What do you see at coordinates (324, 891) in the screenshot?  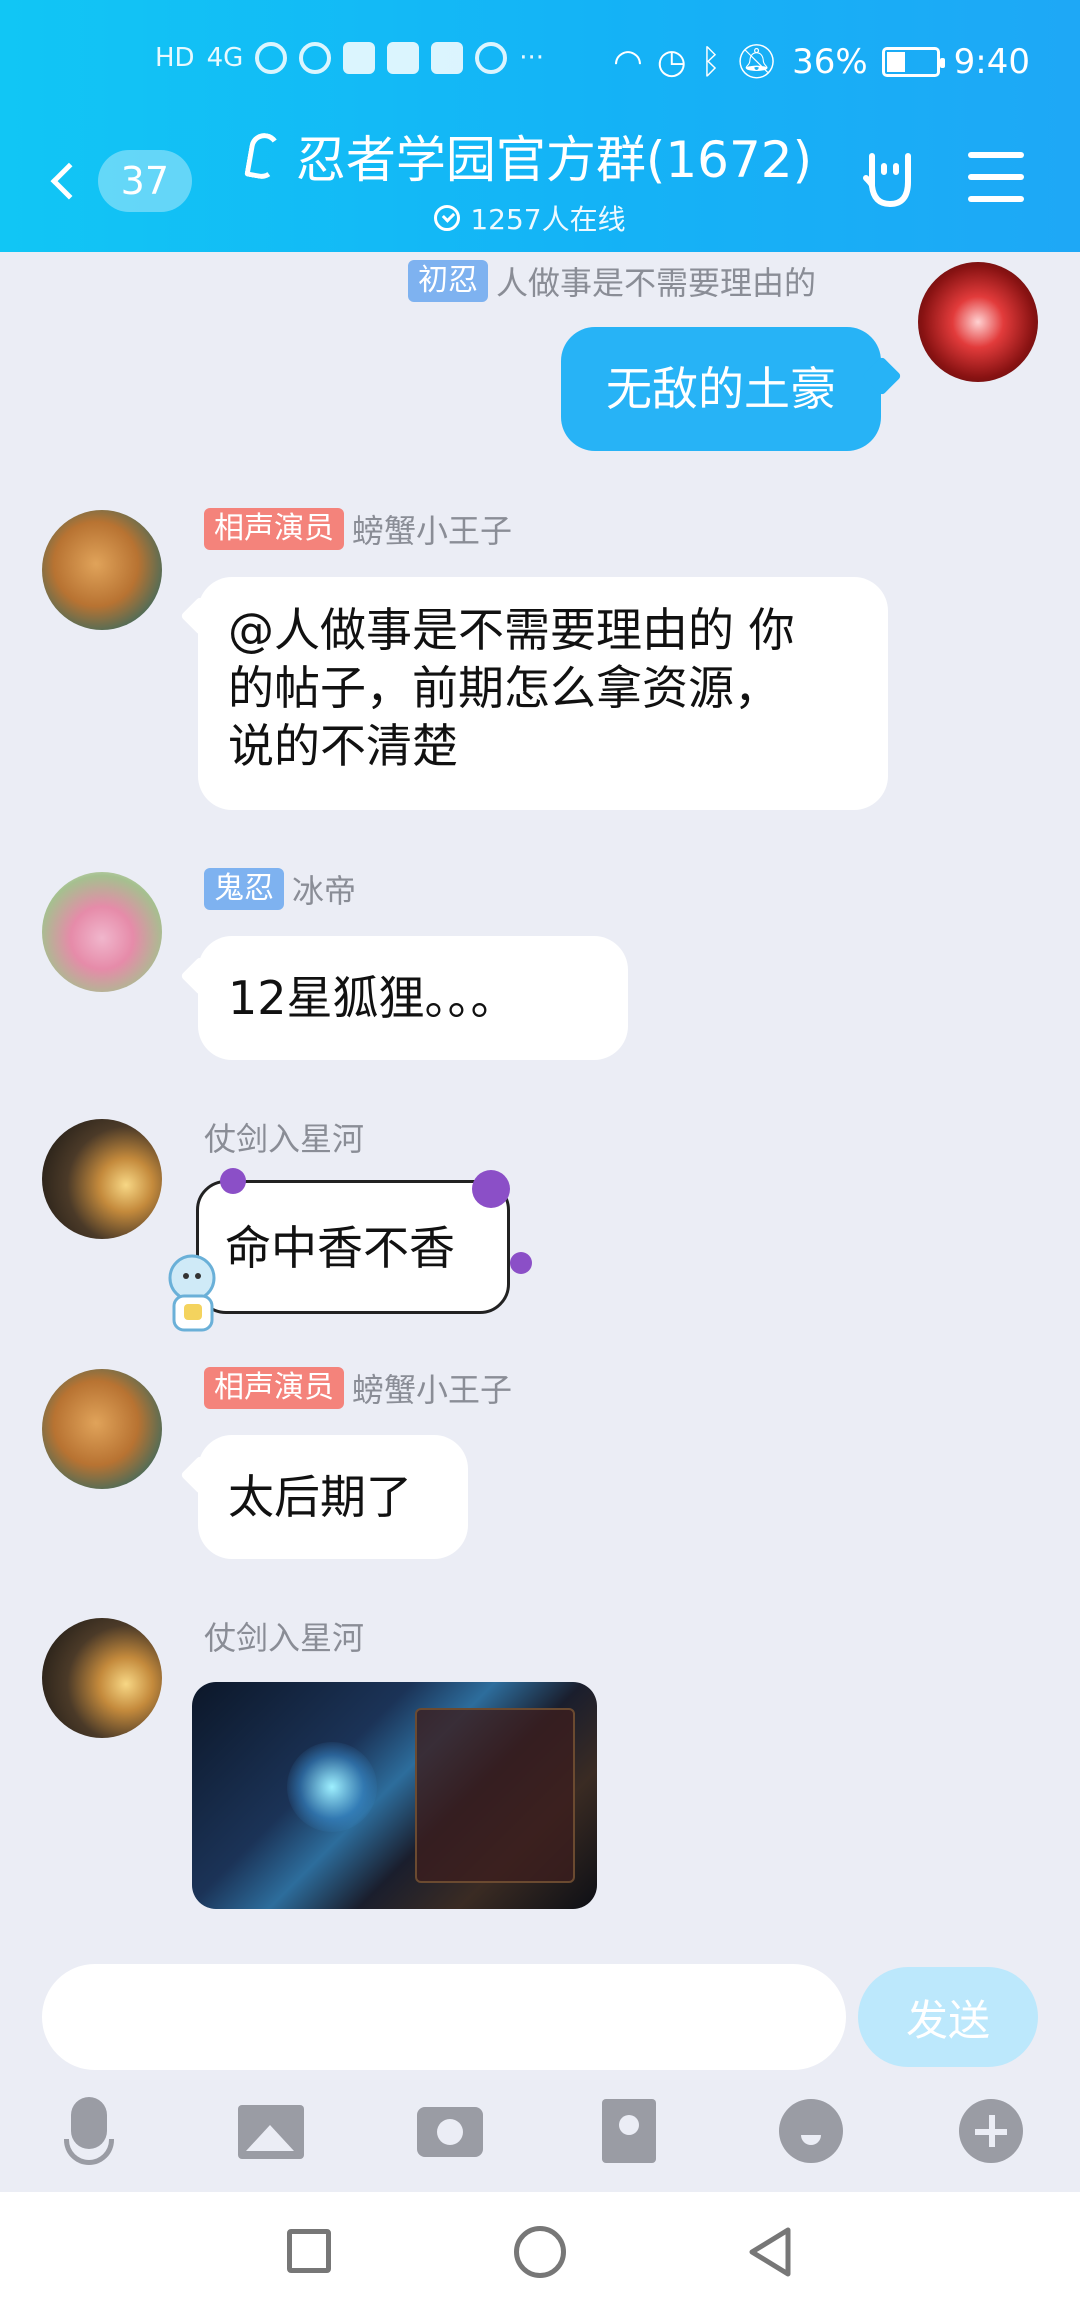 I see `sender-name: 冰帝` at bounding box center [324, 891].